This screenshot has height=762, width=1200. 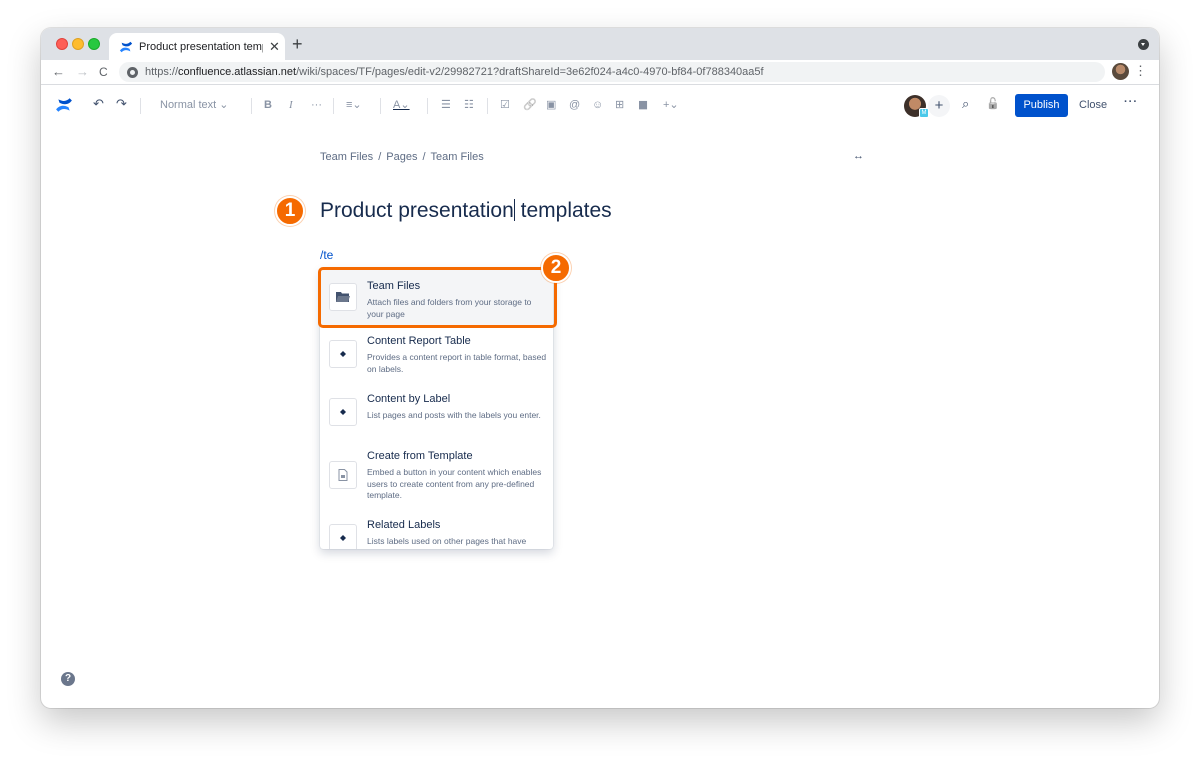 What do you see at coordinates (132, 72) in the screenshot?
I see `site-info-icon` at bounding box center [132, 72].